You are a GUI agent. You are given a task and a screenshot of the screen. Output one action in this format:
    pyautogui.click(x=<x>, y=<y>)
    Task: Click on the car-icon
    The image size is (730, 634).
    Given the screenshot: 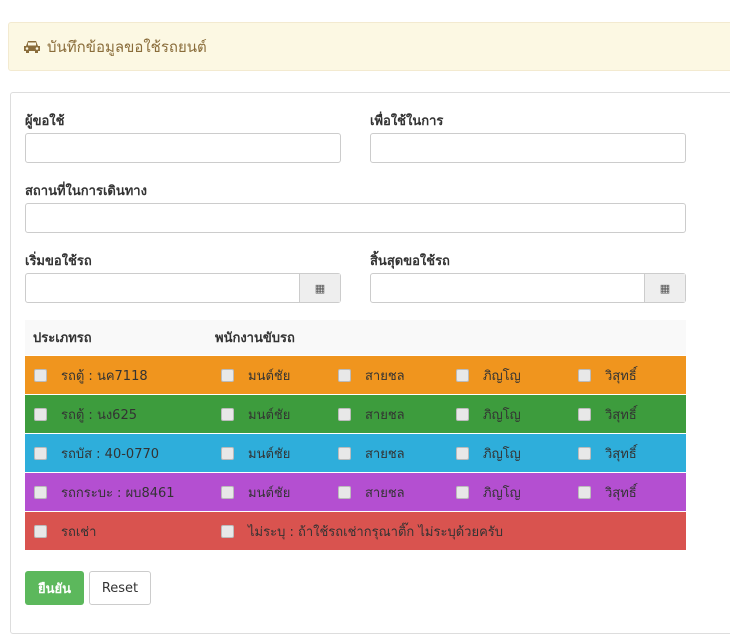 What is the action you would take?
    pyautogui.click(x=32, y=46)
    